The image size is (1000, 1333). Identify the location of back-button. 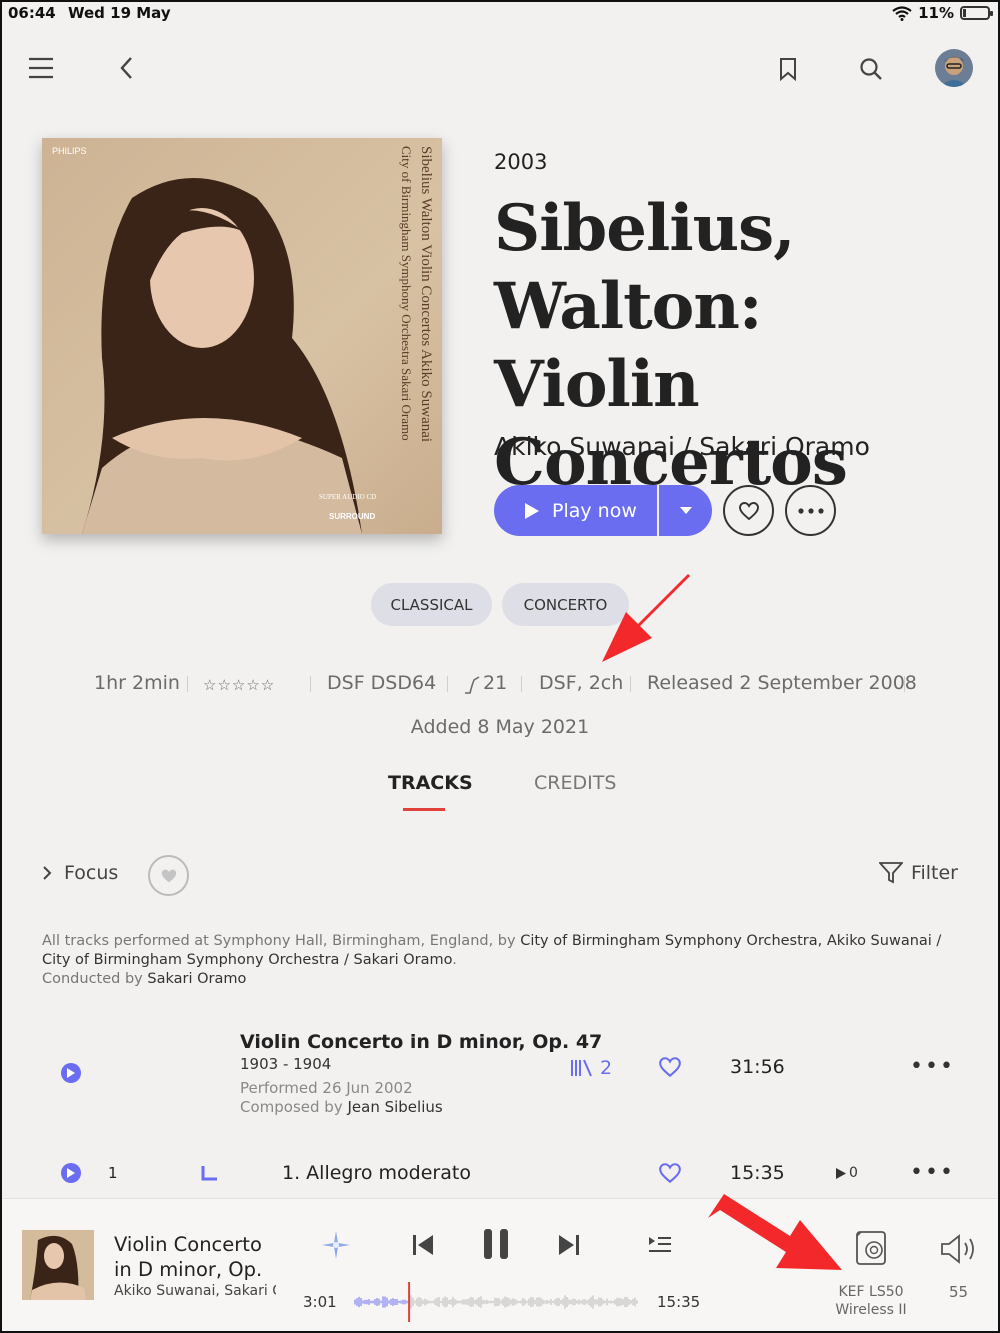
(126, 68).